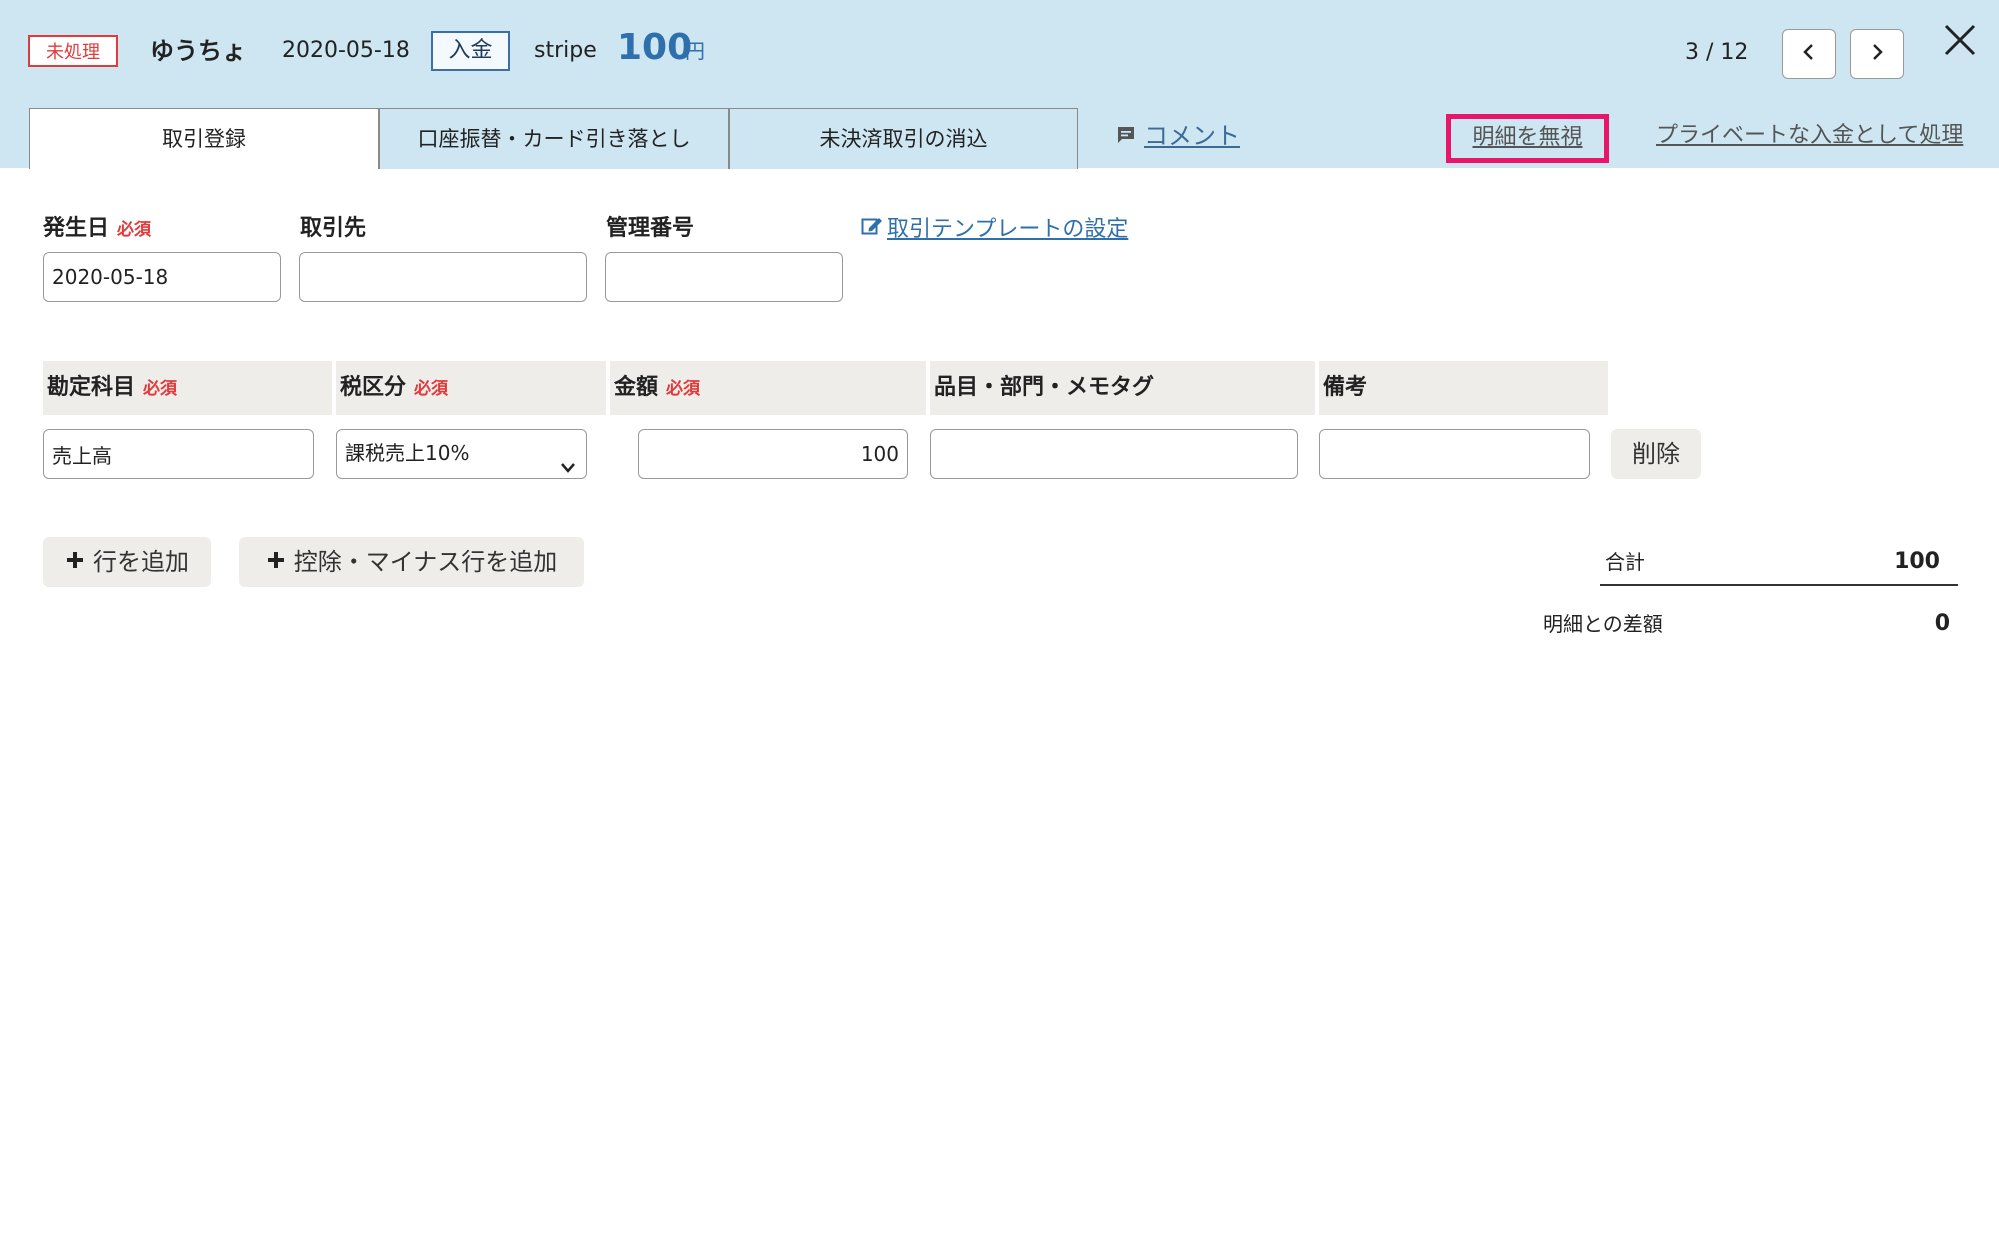  I want to click on status-badge: 未処理, so click(73, 51).